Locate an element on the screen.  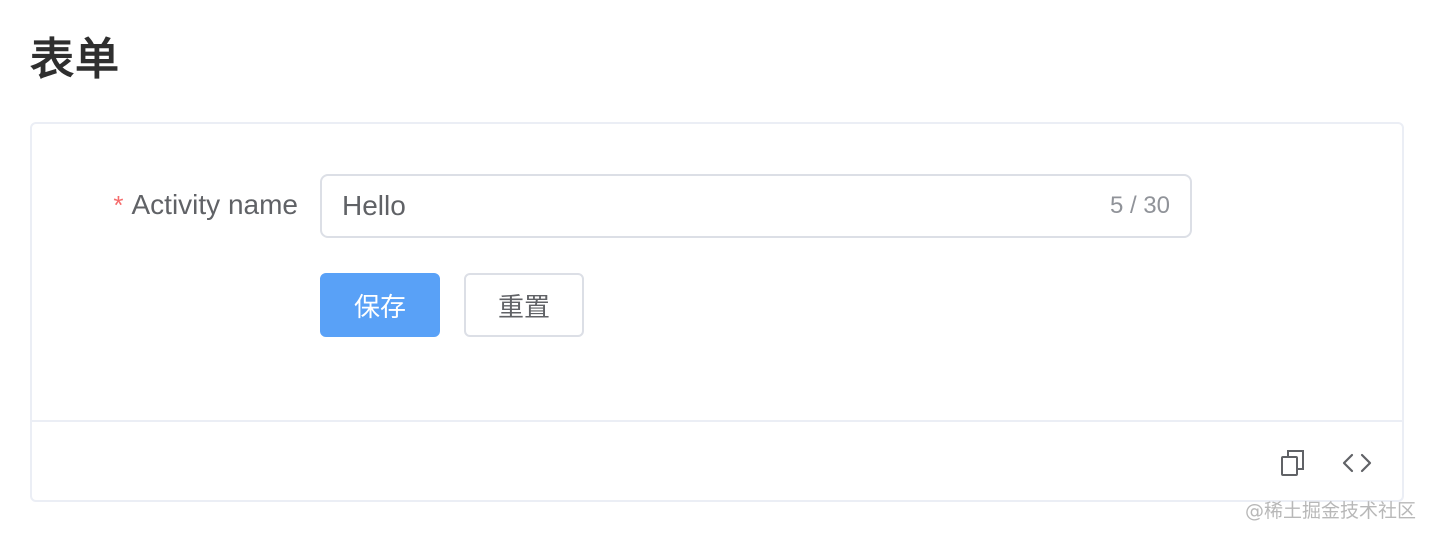
activity-name-label: * Activity name is located at coordinates (165, 205).